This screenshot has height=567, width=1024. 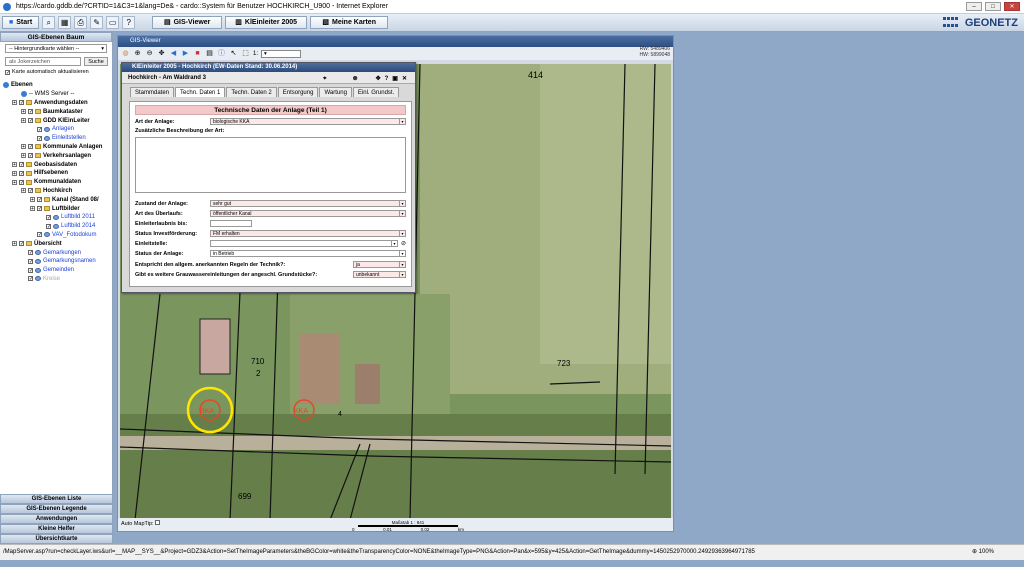 I want to click on tree-item: ✓ Gemarkungen, so click(x=57, y=252).